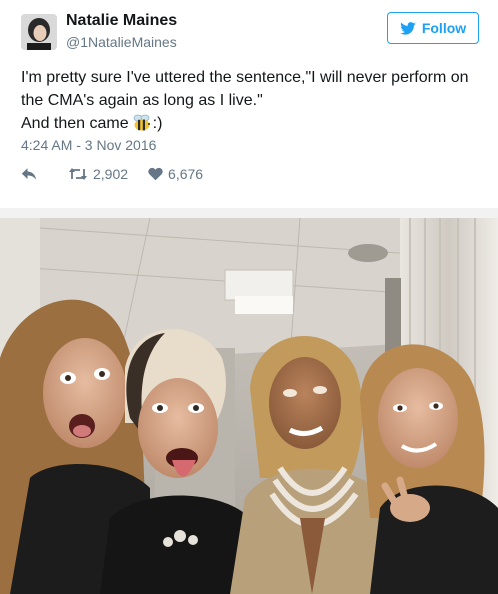 This screenshot has width=498, height=594. Describe the element at coordinates (29, 174) in the screenshot. I see `reply-icon` at that location.